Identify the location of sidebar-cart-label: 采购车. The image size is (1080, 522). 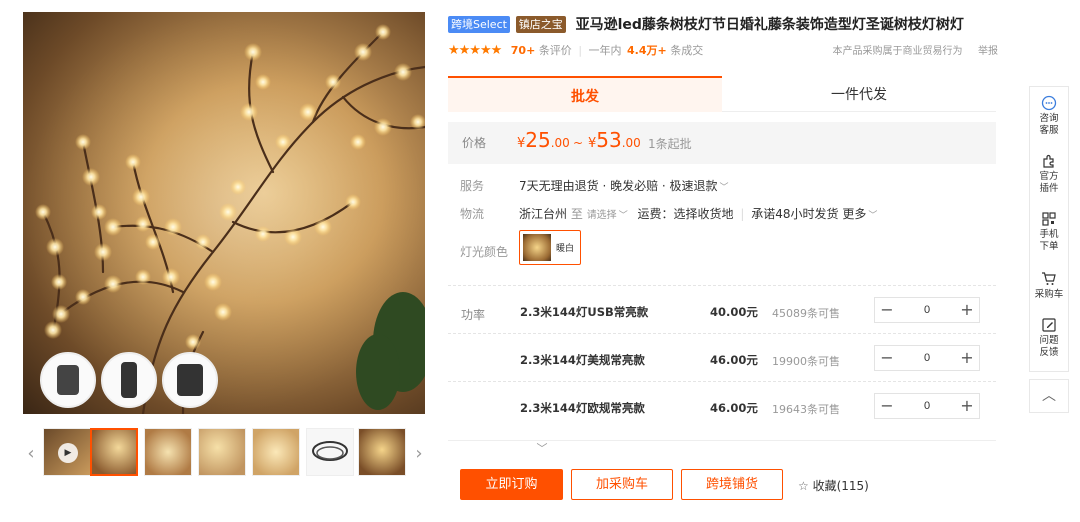
(1049, 294).